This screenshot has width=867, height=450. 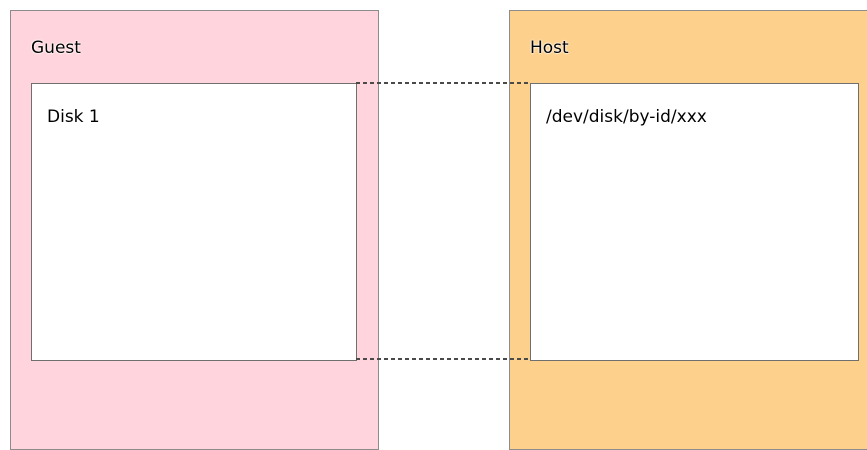 I want to click on host-disk-label: /dev/disk/by-id/xxx, so click(x=626, y=117).